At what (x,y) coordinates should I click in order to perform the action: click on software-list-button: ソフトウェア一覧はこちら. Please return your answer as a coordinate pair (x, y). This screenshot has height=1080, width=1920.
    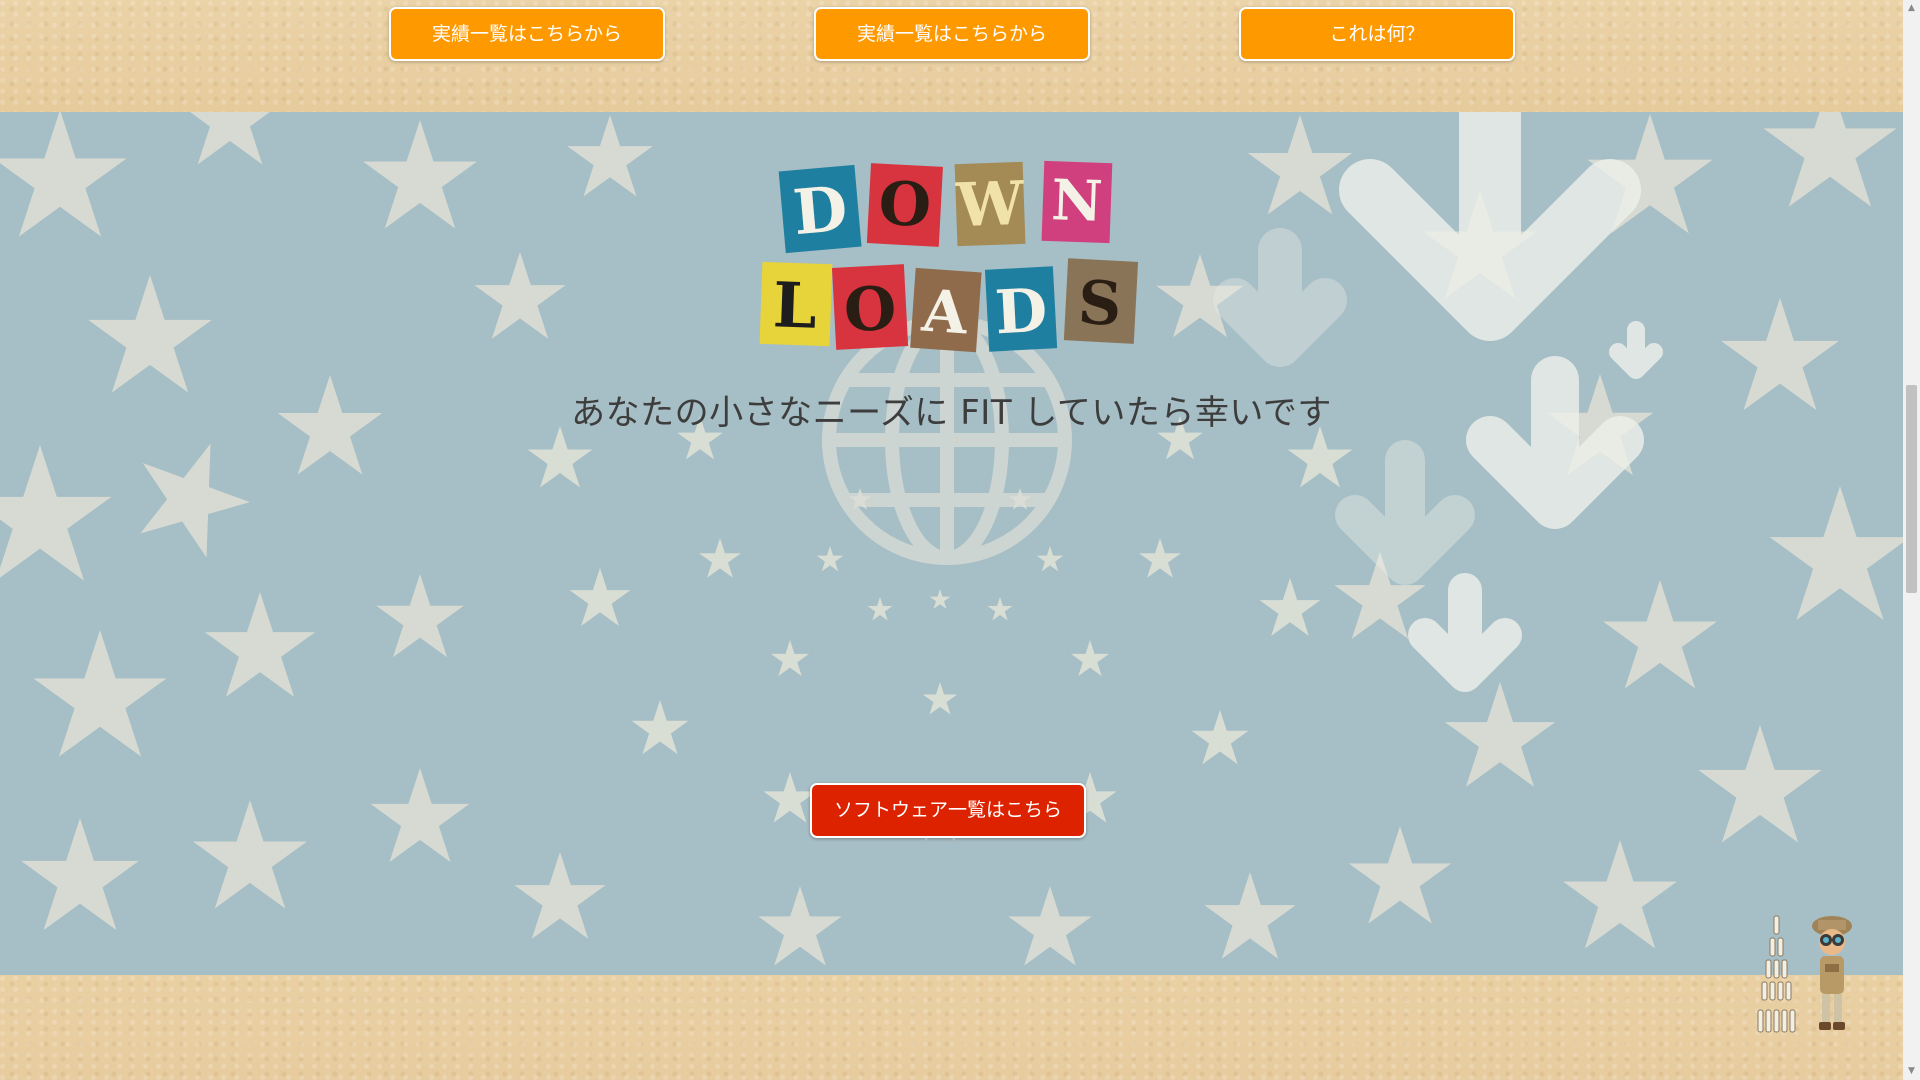
    Looking at the image, I should click on (948, 810).